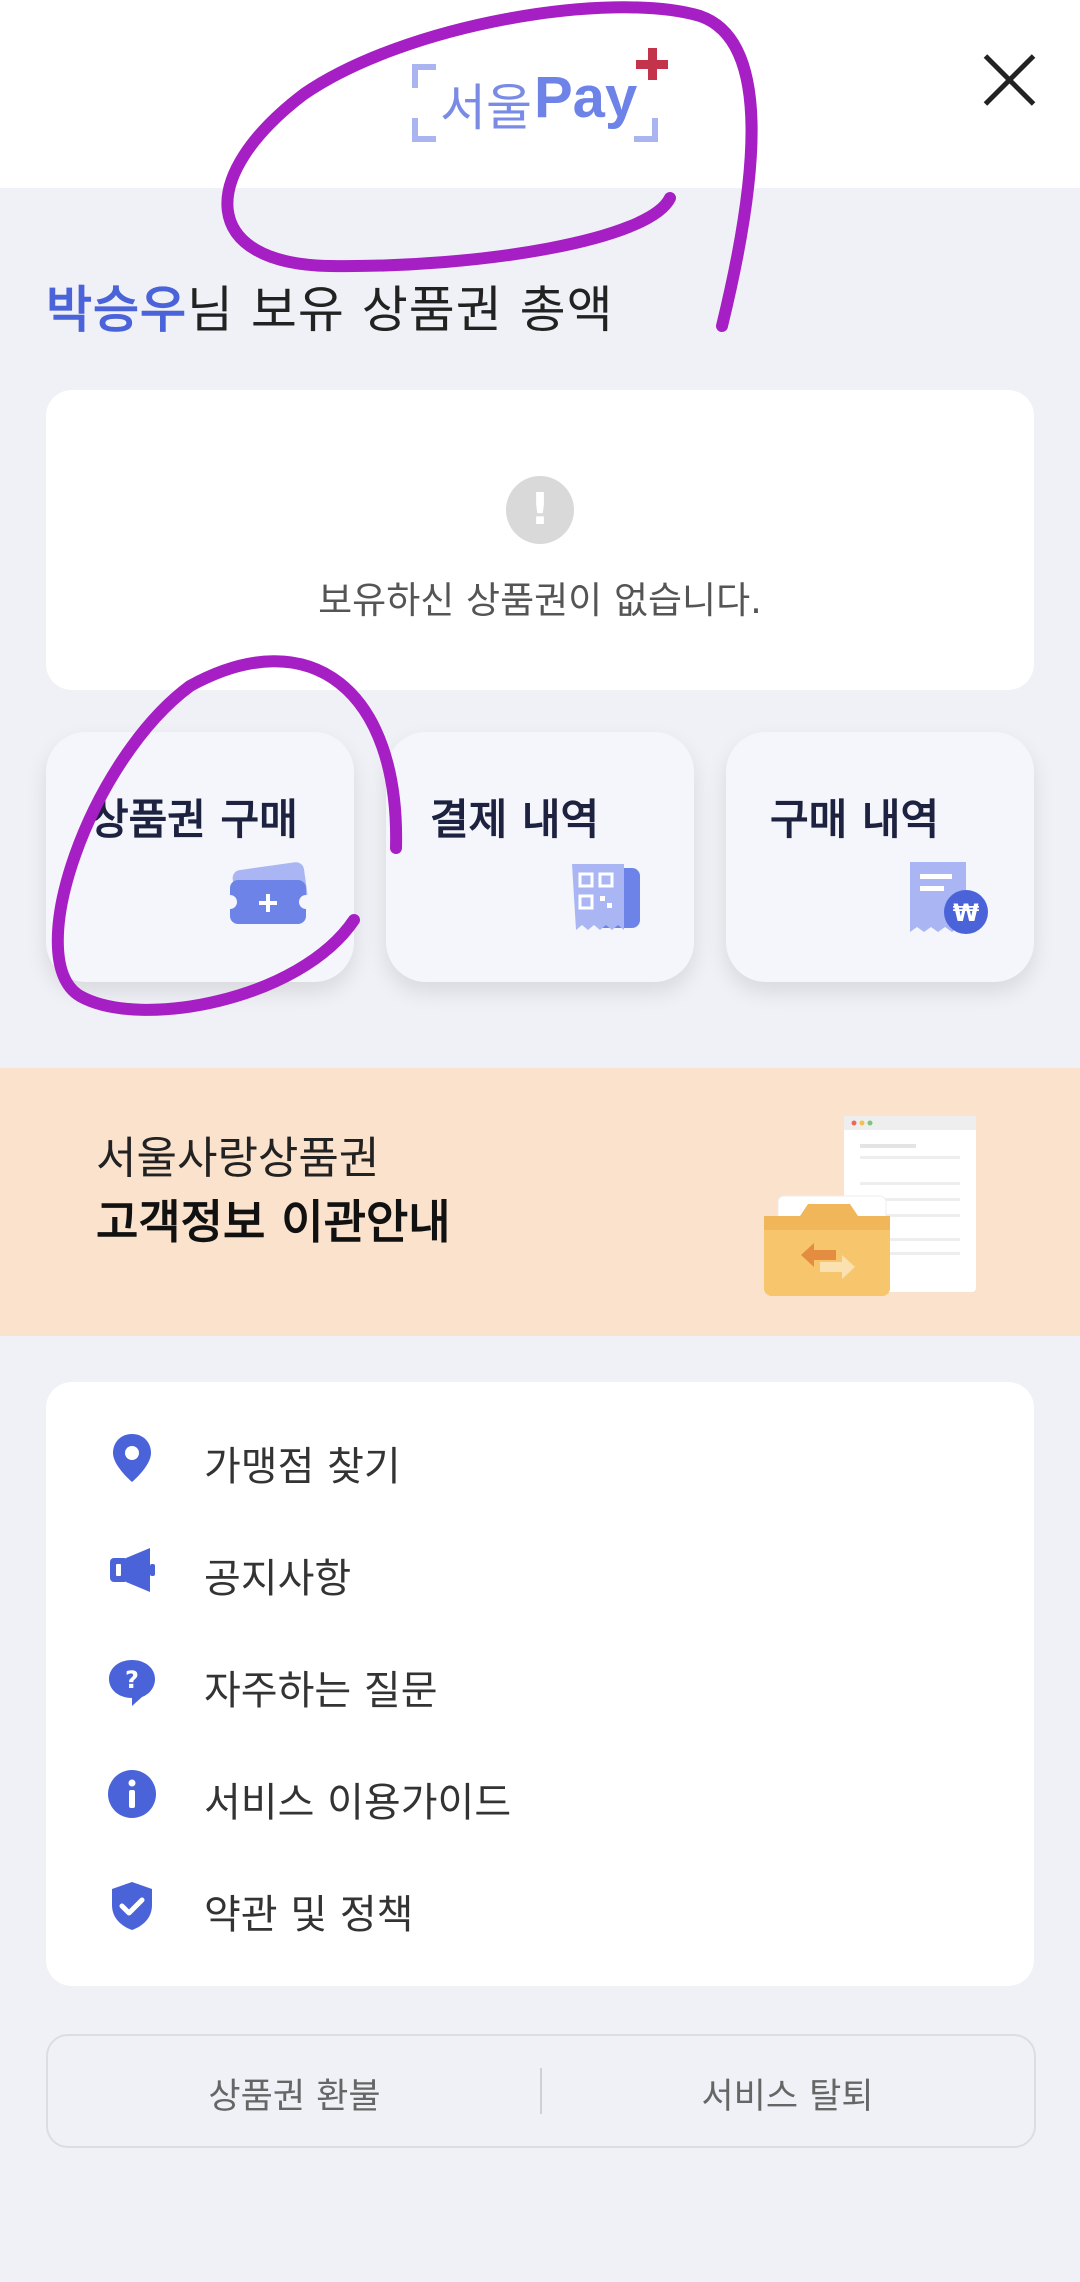 Image resolution: width=1080 pixels, height=2282 pixels. Describe the element at coordinates (540, 1202) in the screenshot. I see `customer-info-transfer-banner: 서울사랑상품권 고객정보 이관안내` at that location.